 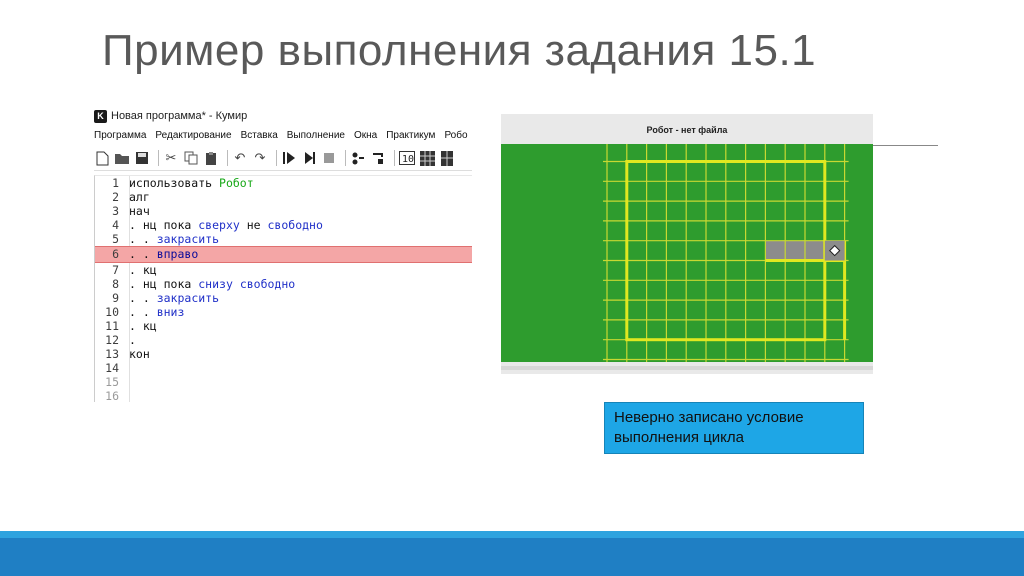 What do you see at coordinates (283, 354) in the screenshot?
I see `code-line: 13 кон` at bounding box center [283, 354].